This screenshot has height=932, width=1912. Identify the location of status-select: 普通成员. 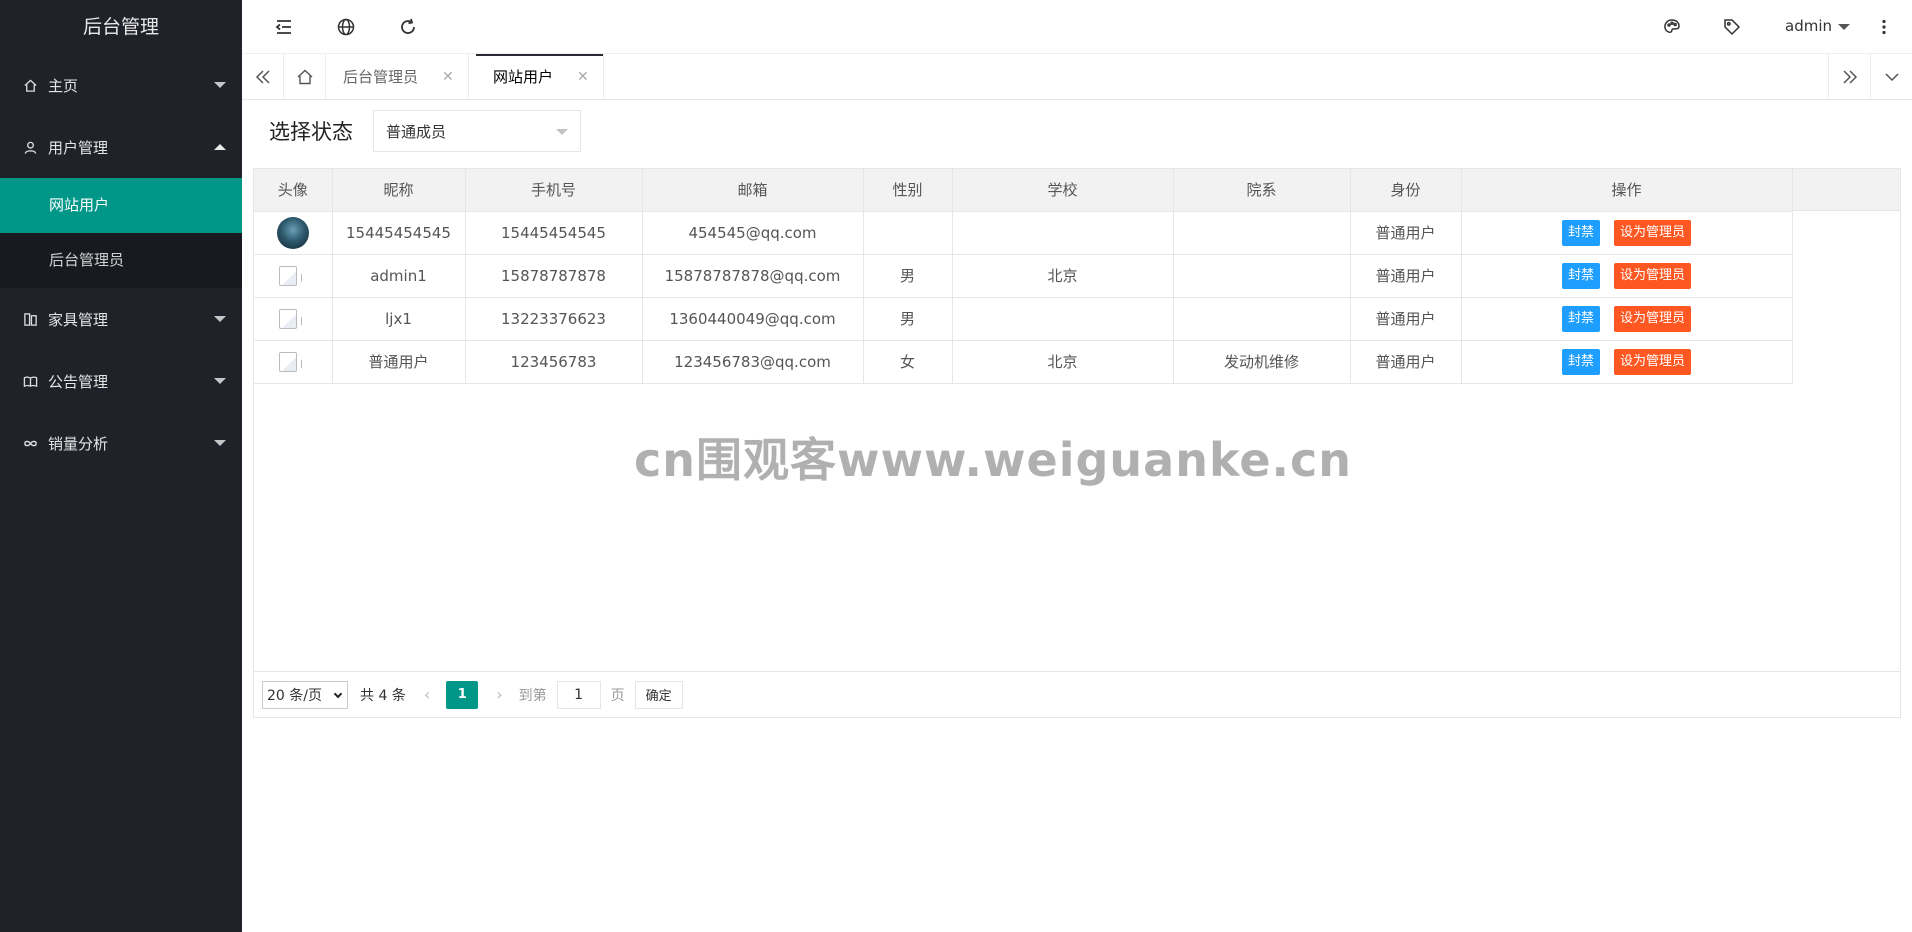
(477, 131).